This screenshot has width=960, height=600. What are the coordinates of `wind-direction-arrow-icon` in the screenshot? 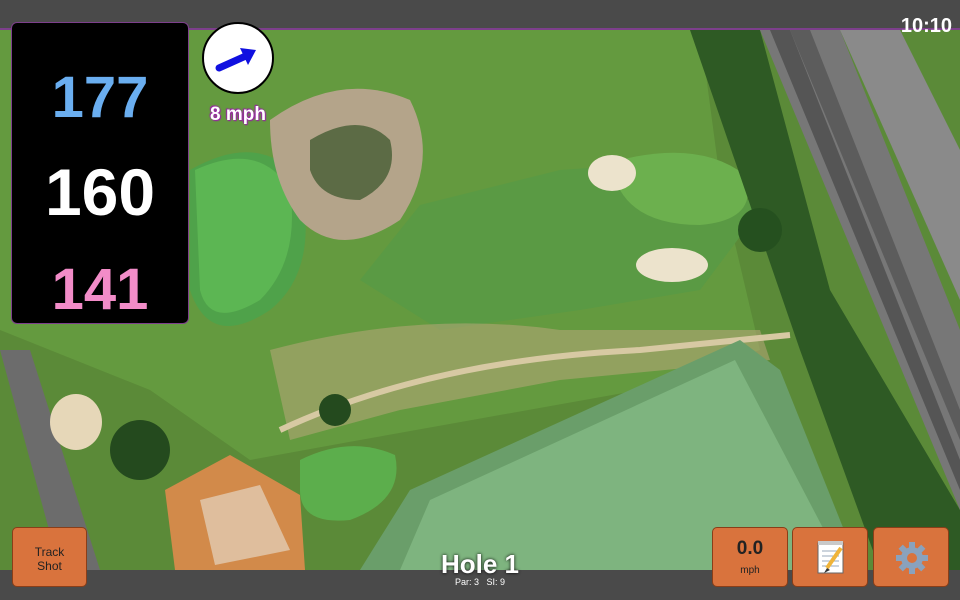 It's located at (235, 60).